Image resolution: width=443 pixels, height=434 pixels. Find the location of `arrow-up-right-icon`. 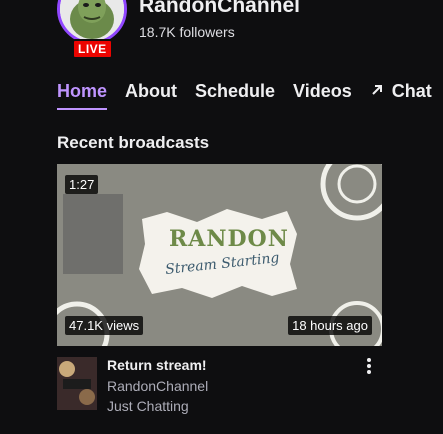

arrow-up-right-icon is located at coordinates (377, 91).